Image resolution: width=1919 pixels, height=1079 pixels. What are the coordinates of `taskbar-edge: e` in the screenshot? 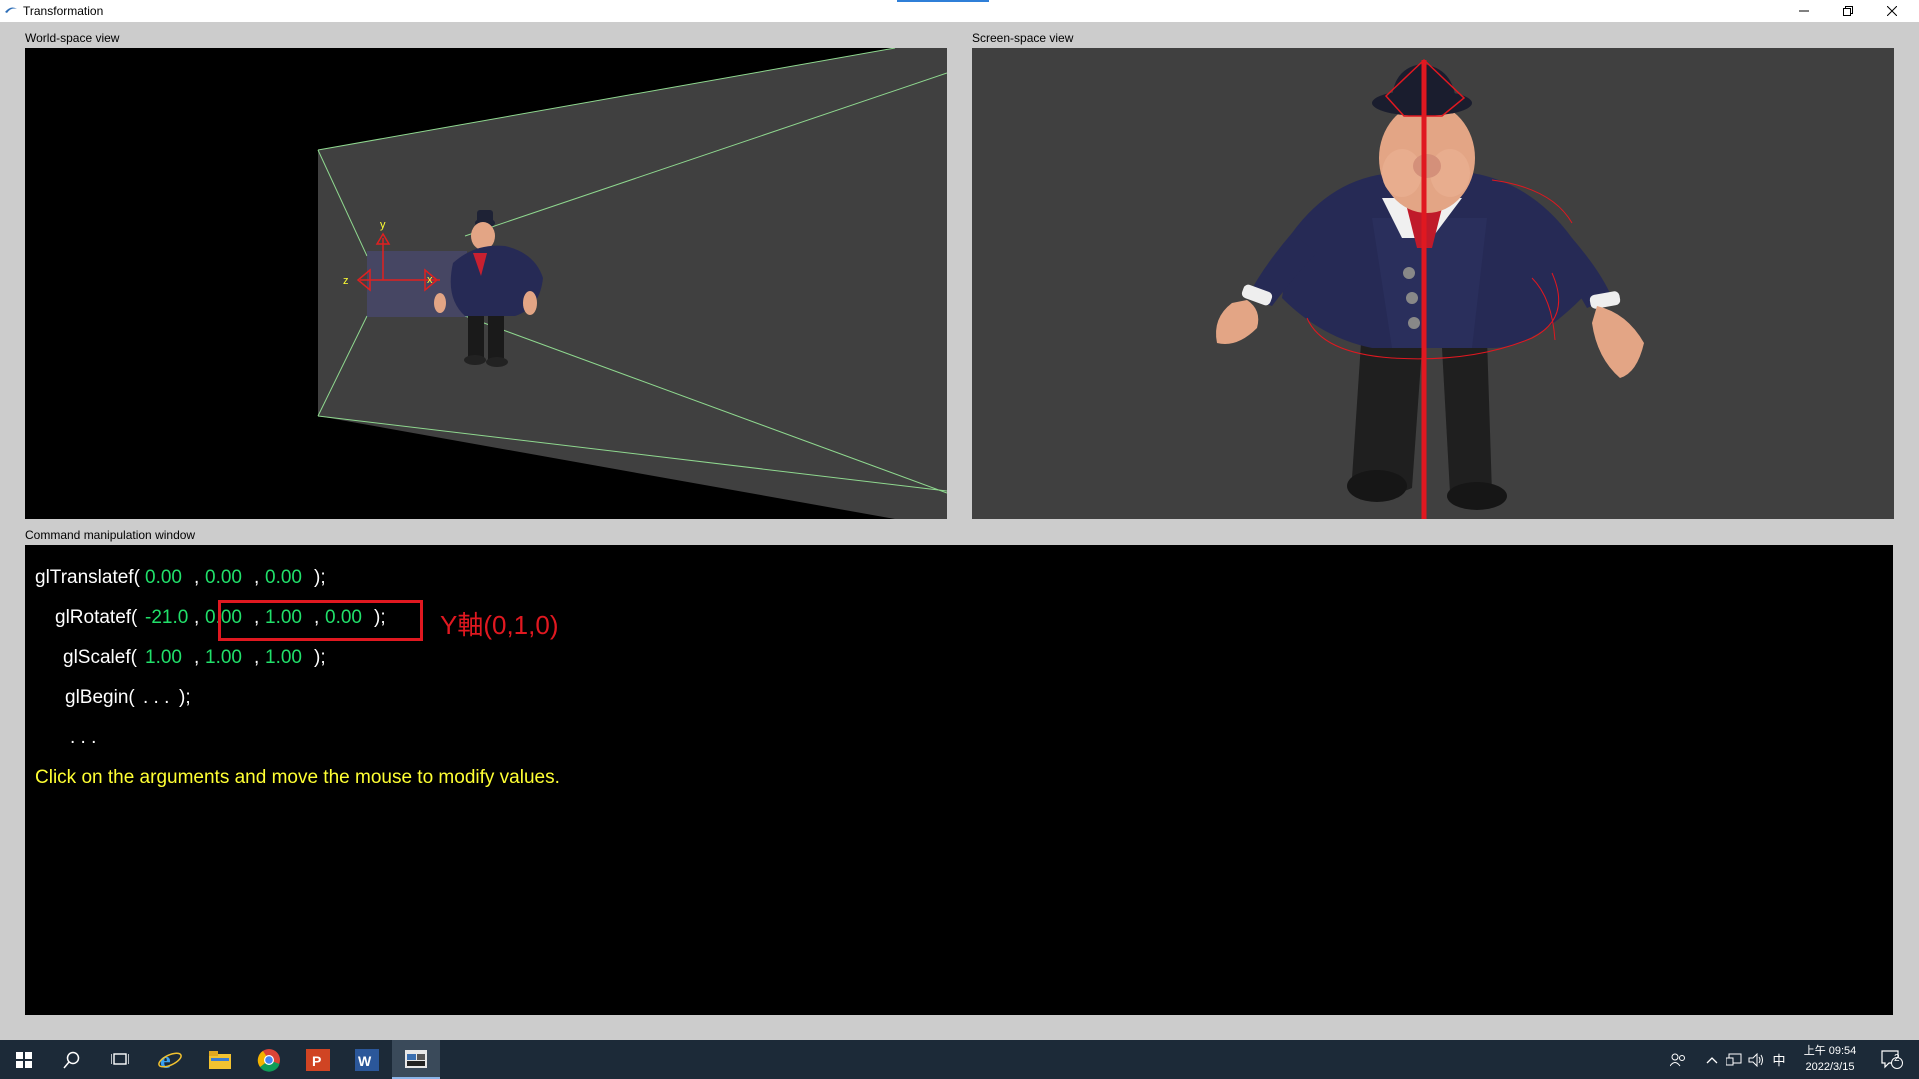 It's located at (170, 1059).